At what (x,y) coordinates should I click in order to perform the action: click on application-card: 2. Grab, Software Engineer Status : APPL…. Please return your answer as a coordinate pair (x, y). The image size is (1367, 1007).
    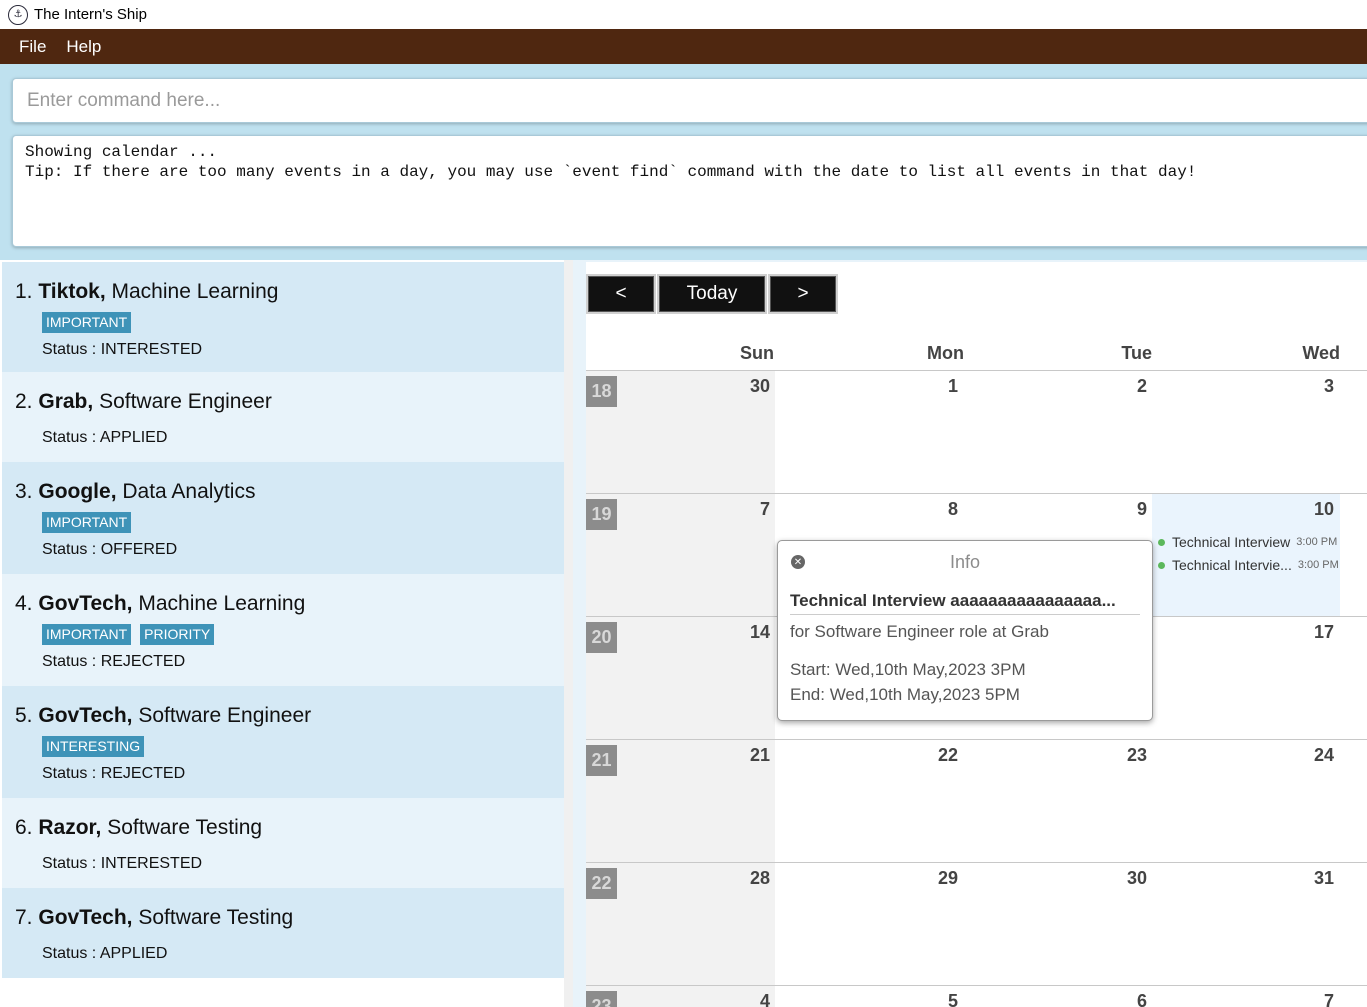
    Looking at the image, I should click on (283, 417).